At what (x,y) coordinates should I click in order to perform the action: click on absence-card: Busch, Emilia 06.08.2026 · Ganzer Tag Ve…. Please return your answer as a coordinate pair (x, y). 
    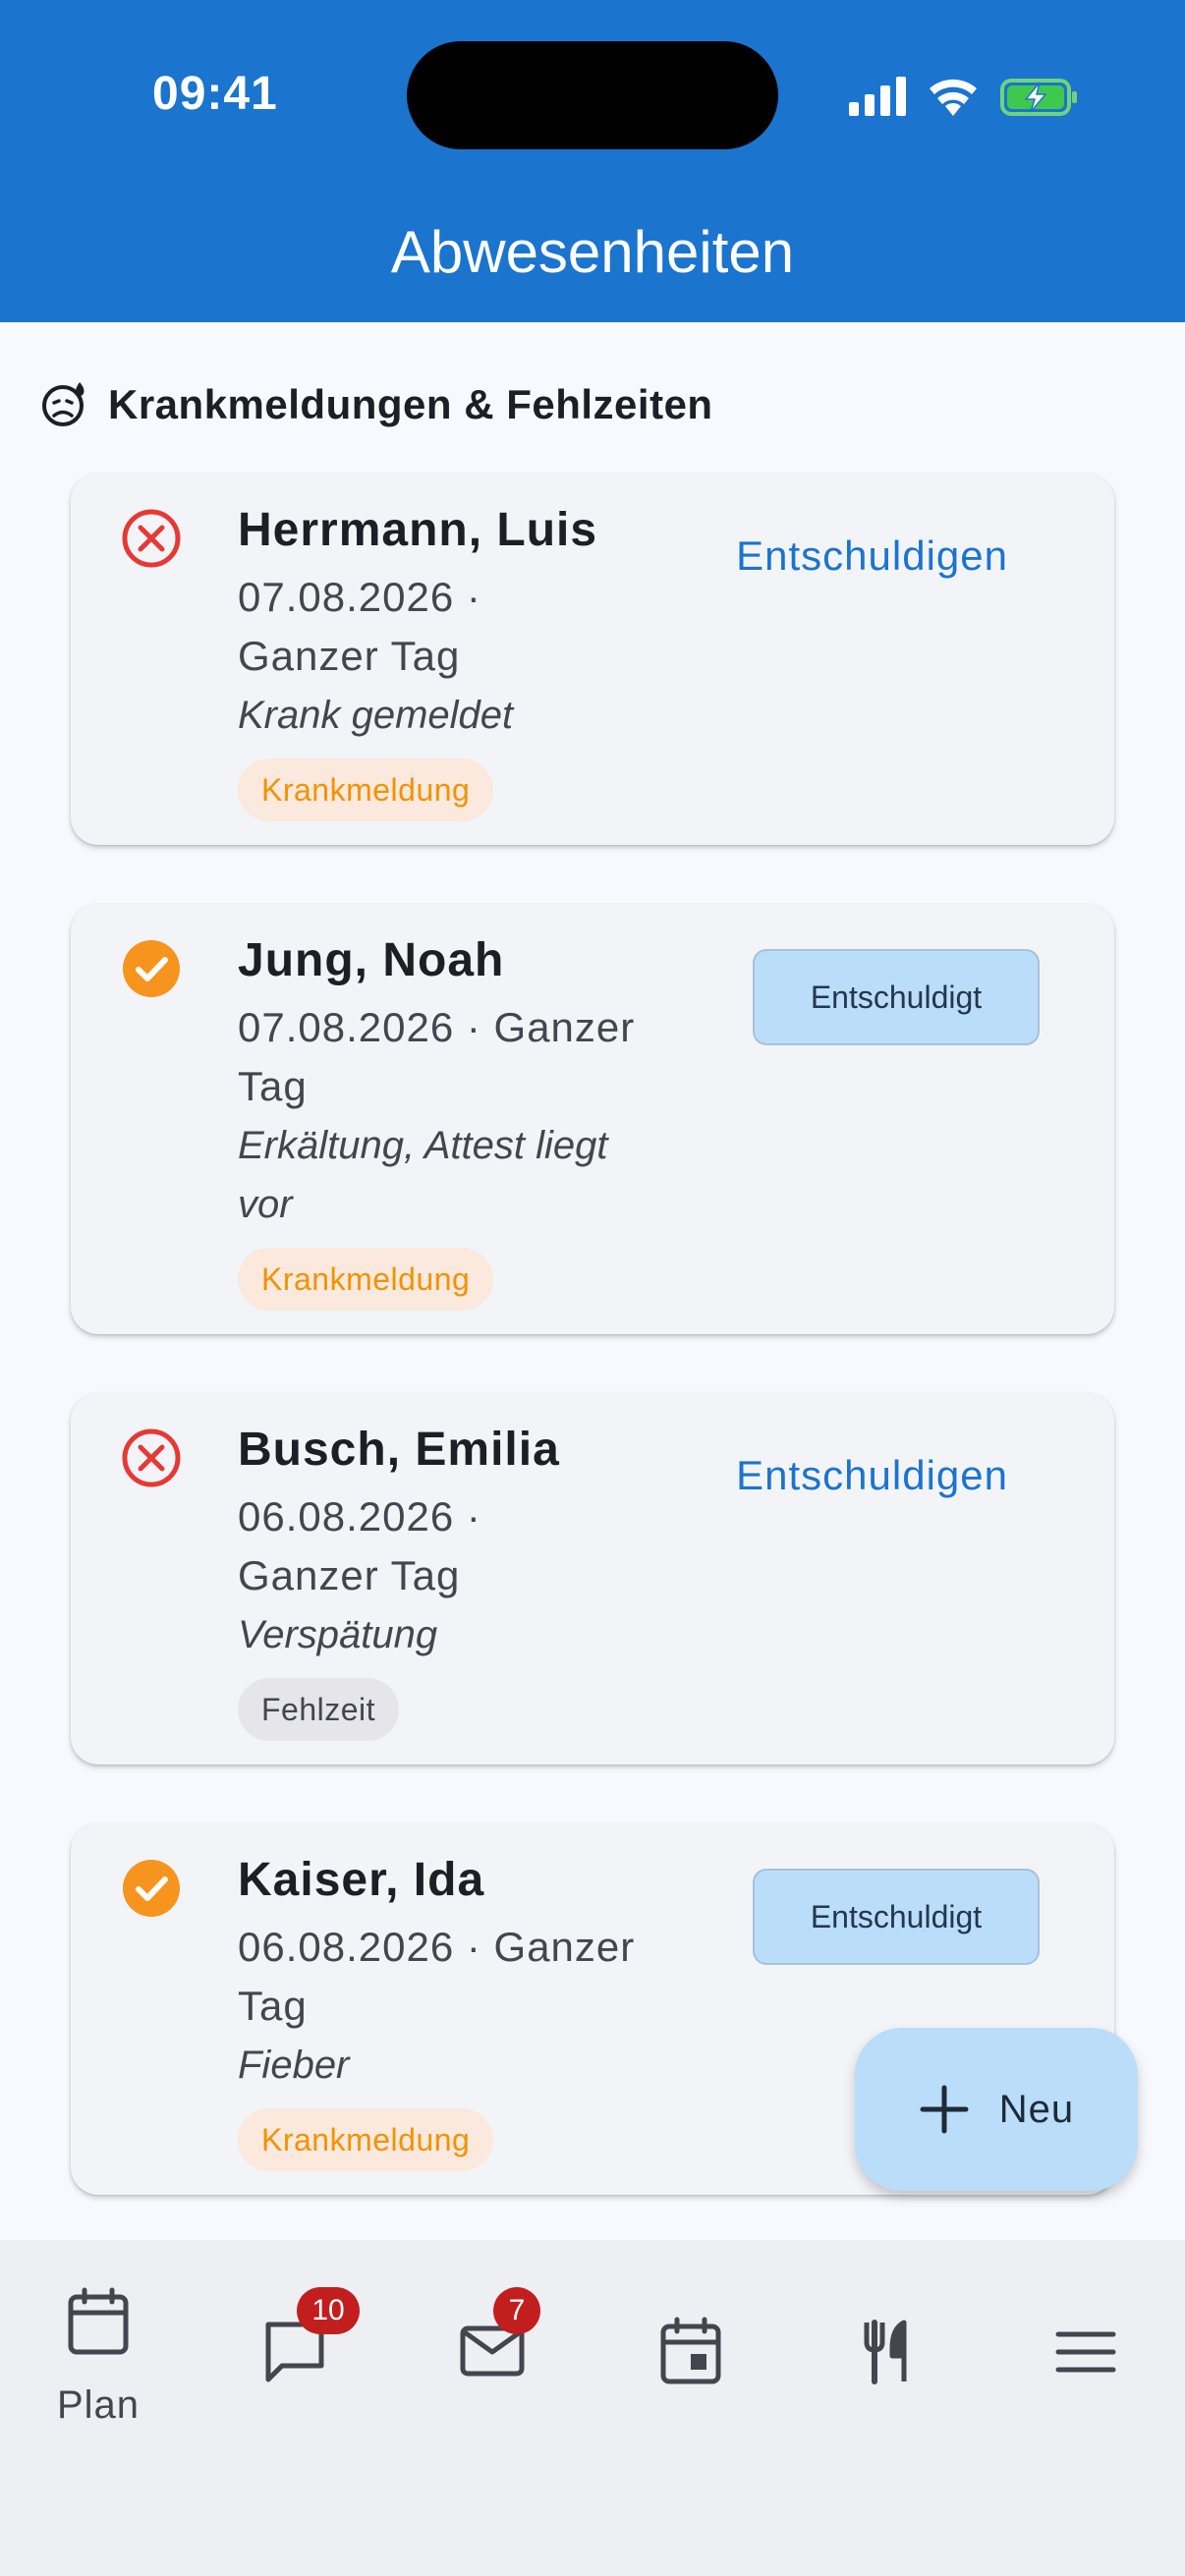
    Looking at the image, I should click on (592, 1578).